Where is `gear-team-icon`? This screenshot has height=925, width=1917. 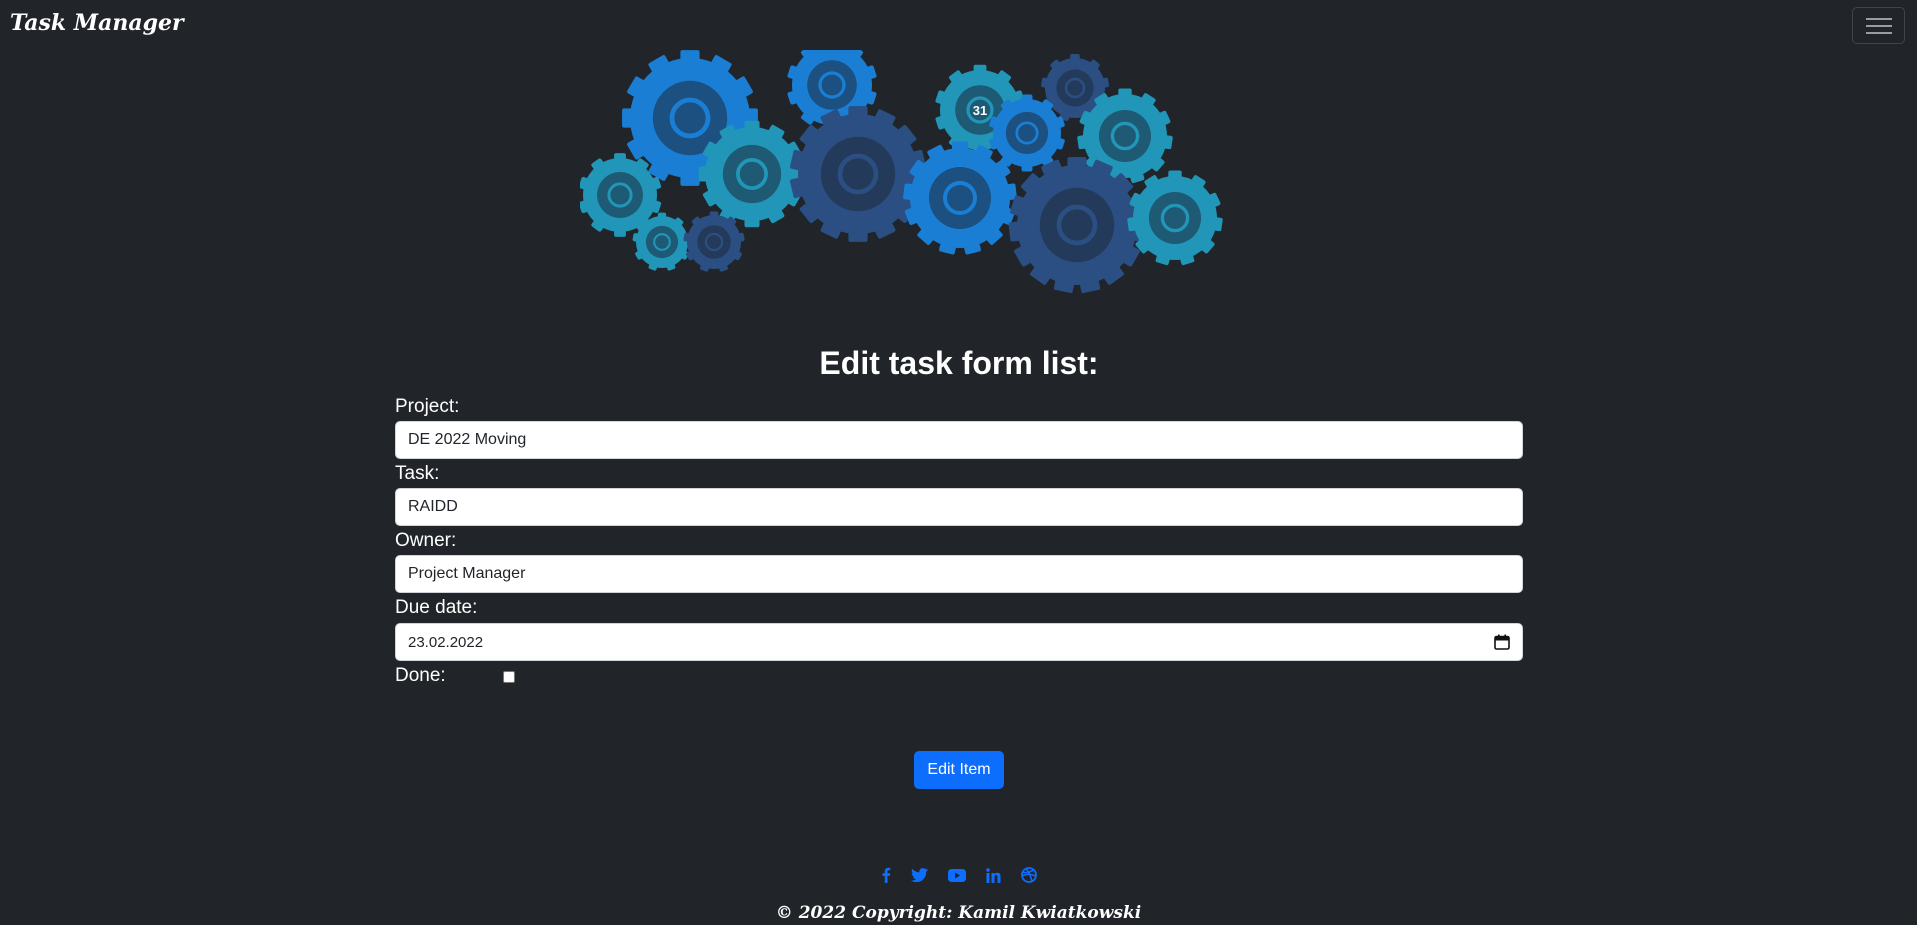 gear-team-icon is located at coordinates (1077, 225).